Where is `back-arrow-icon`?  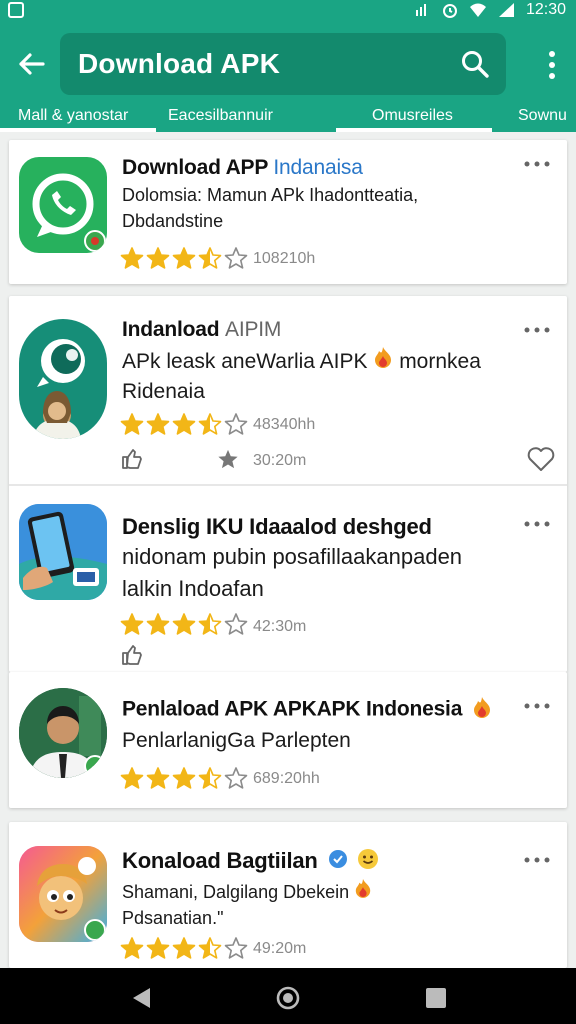 back-arrow-icon is located at coordinates (31, 64).